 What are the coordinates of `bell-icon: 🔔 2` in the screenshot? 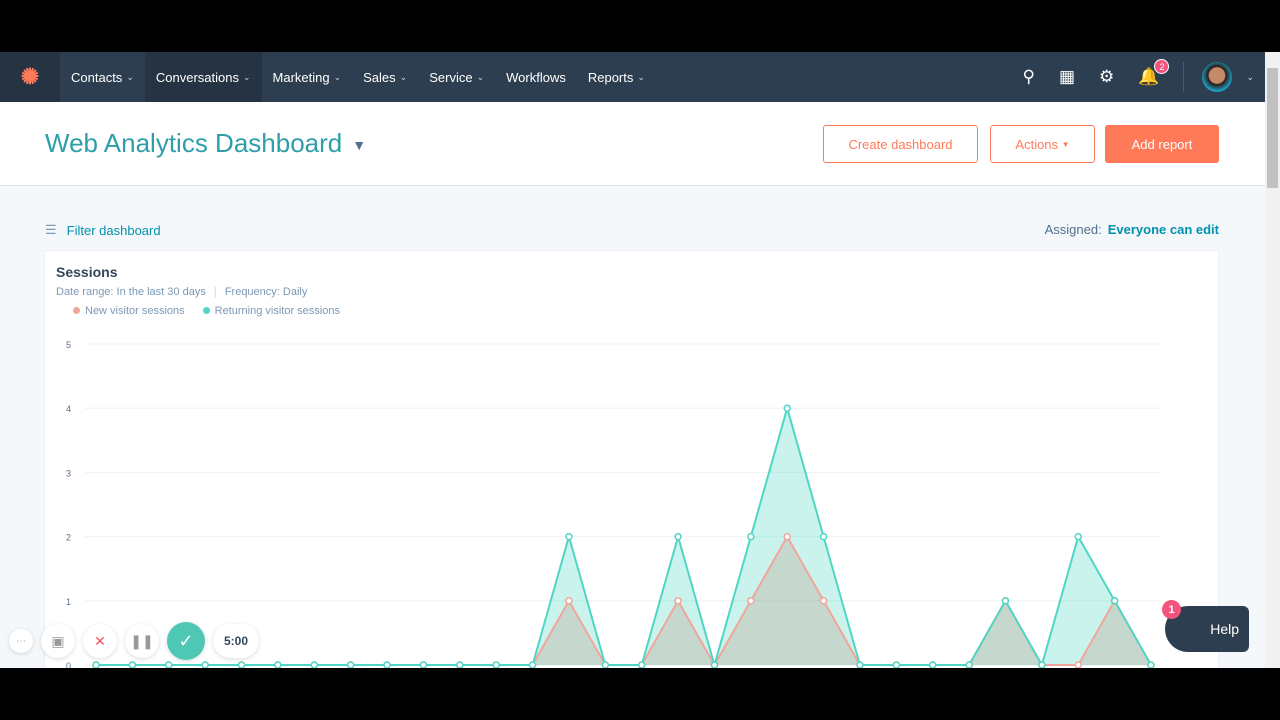 It's located at (1154, 73).